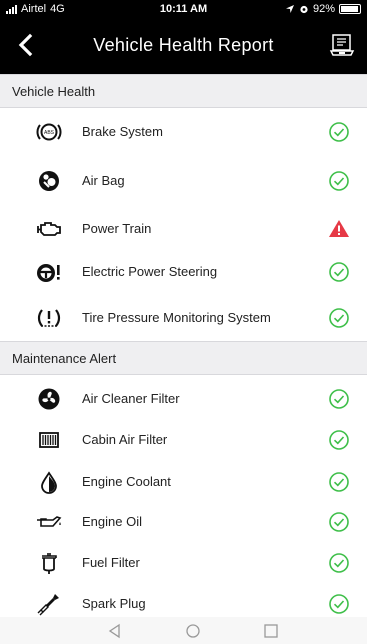  I want to click on oil-can-icon, so click(49, 521).